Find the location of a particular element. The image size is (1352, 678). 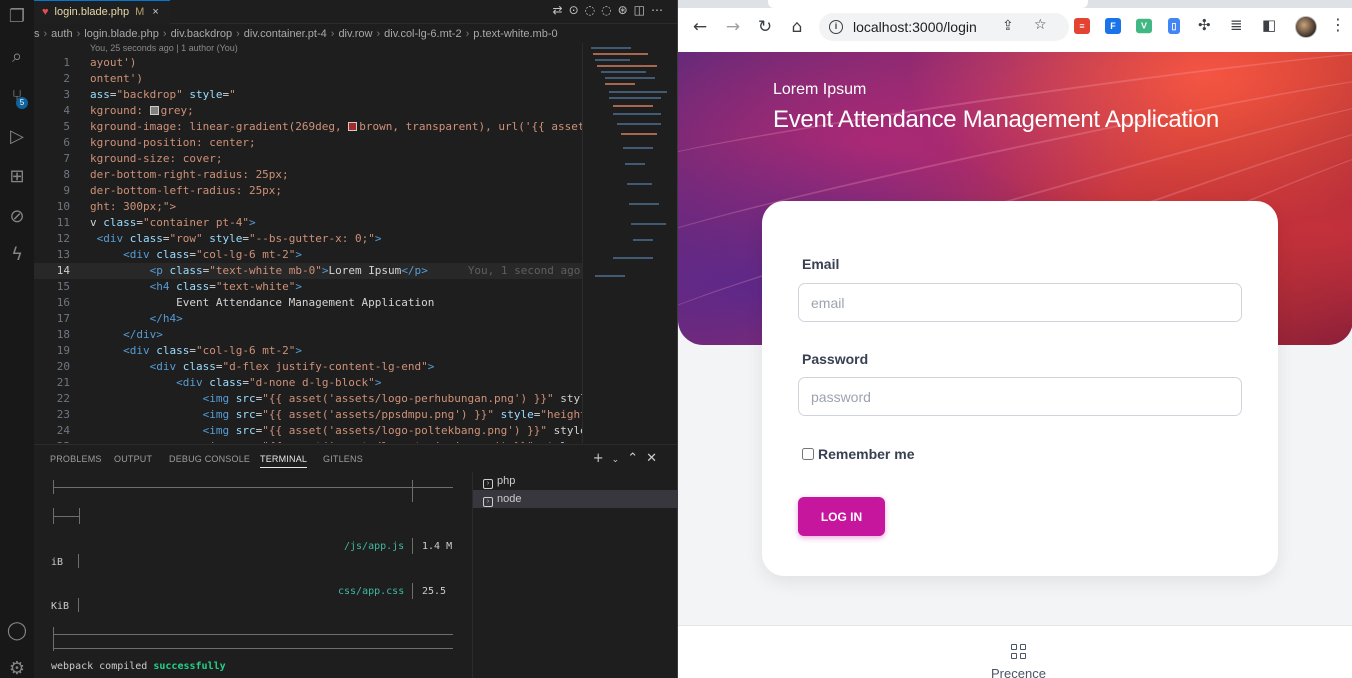

code-line: 11 v class="container pt-4"> is located at coordinates (308, 223).